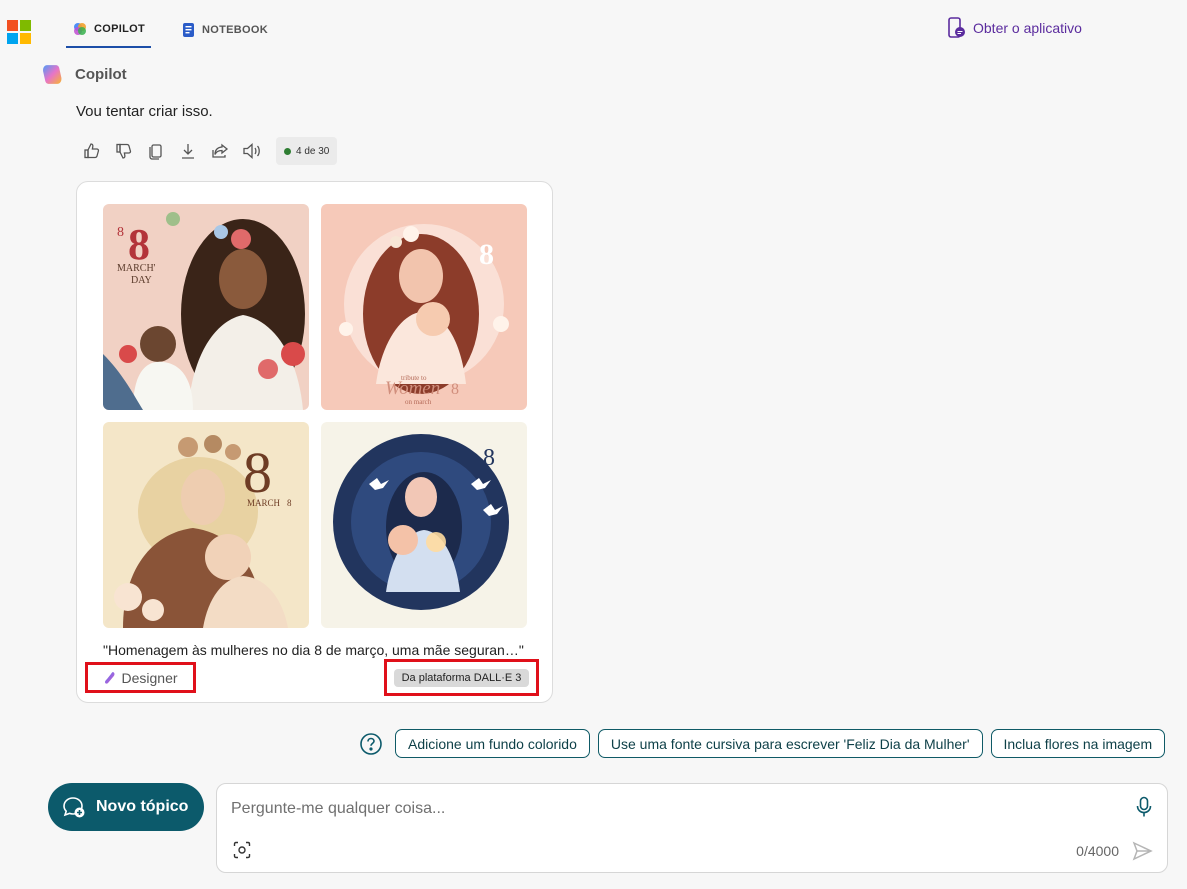 The width and height of the screenshot is (1187, 889). I want to click on image-4-number: 8, so click(489, 458).